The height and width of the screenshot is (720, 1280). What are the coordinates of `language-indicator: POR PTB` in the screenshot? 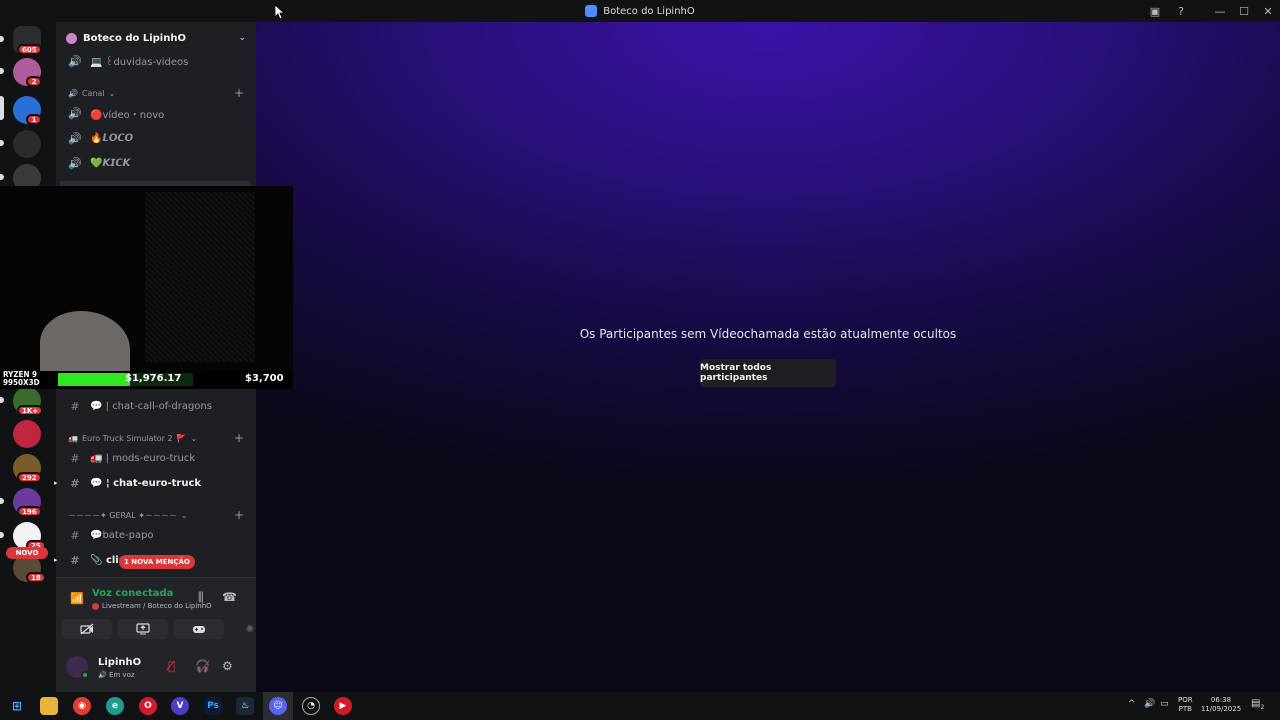 It's located at (1185, 705).